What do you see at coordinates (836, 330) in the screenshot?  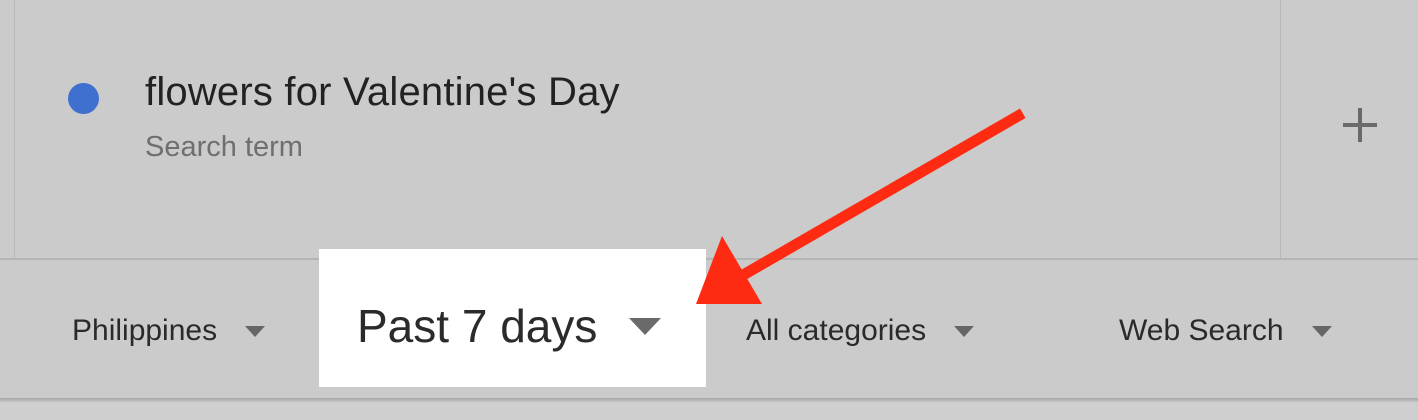 I see `category-filter-label: All categories` at bounding box center [836, 330].